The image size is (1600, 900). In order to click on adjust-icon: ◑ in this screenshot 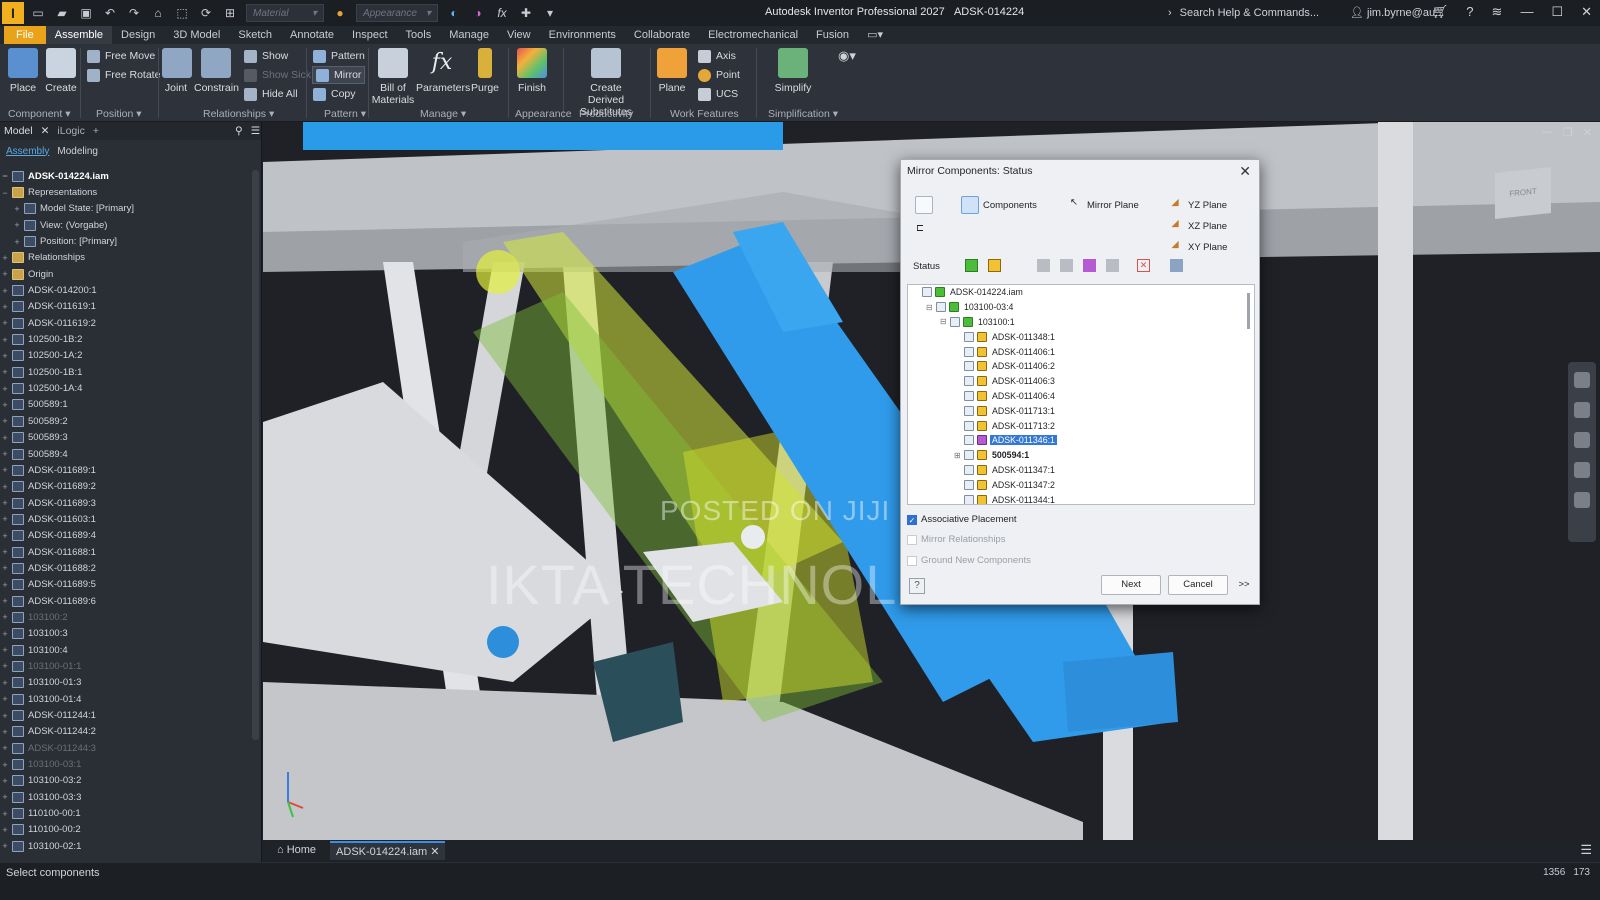, I will do `click(478, 13)`.